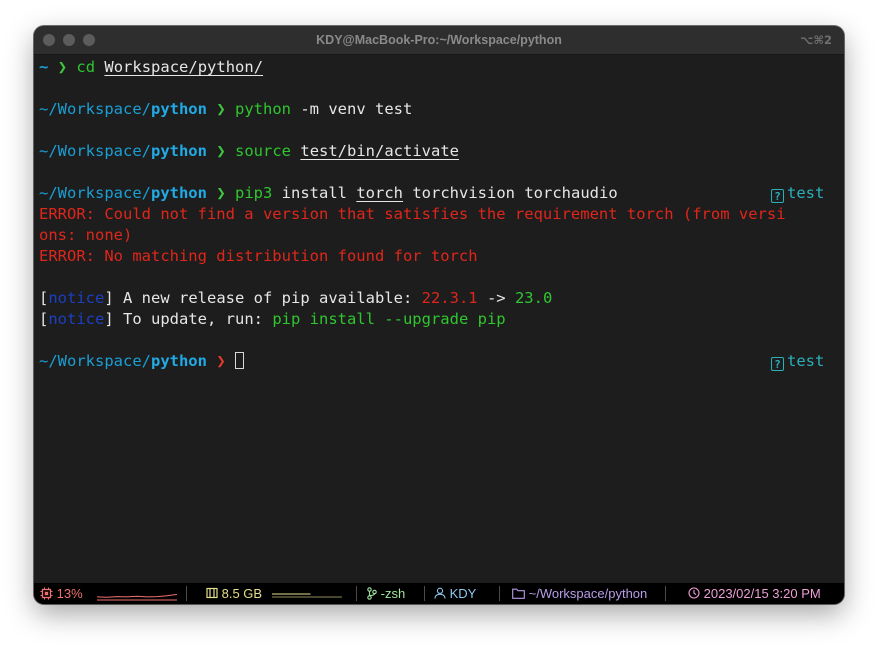  I want to click on memory-usage-bar, so click(307, 595).